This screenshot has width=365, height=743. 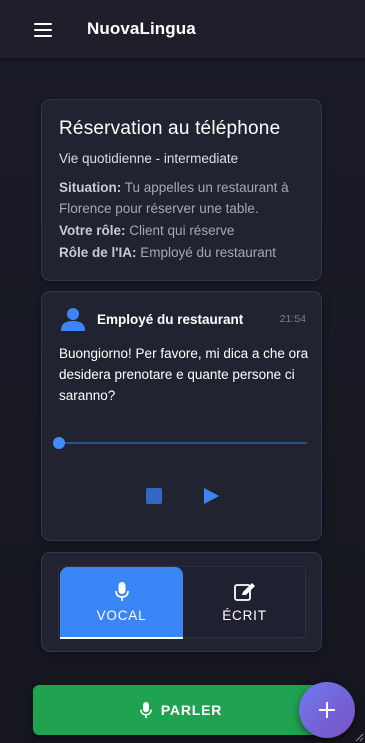 I want to click on speak-button: PARLER, so click(x=181, y=710).